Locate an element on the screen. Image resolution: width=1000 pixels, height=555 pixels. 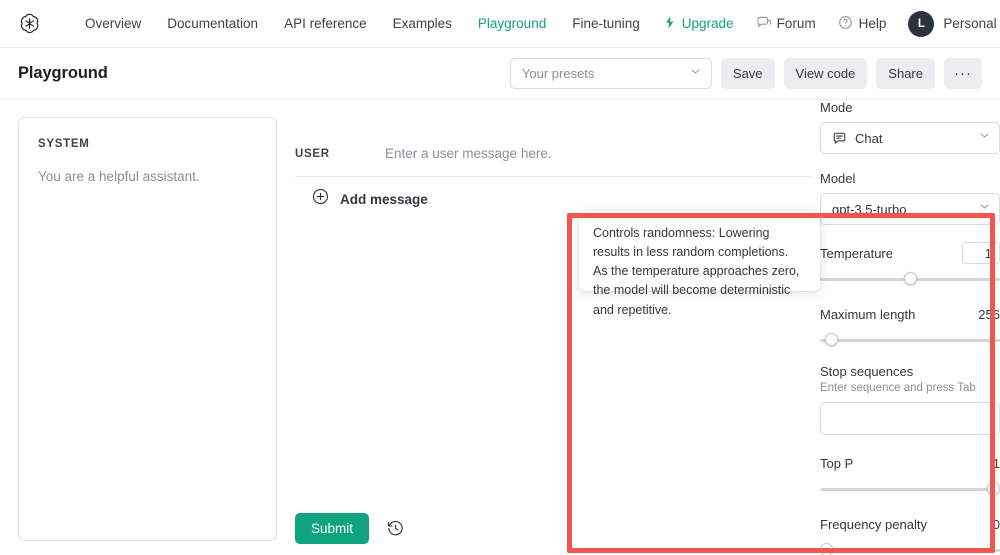
add-message-button: Add message is located at coordinates (370, 199).